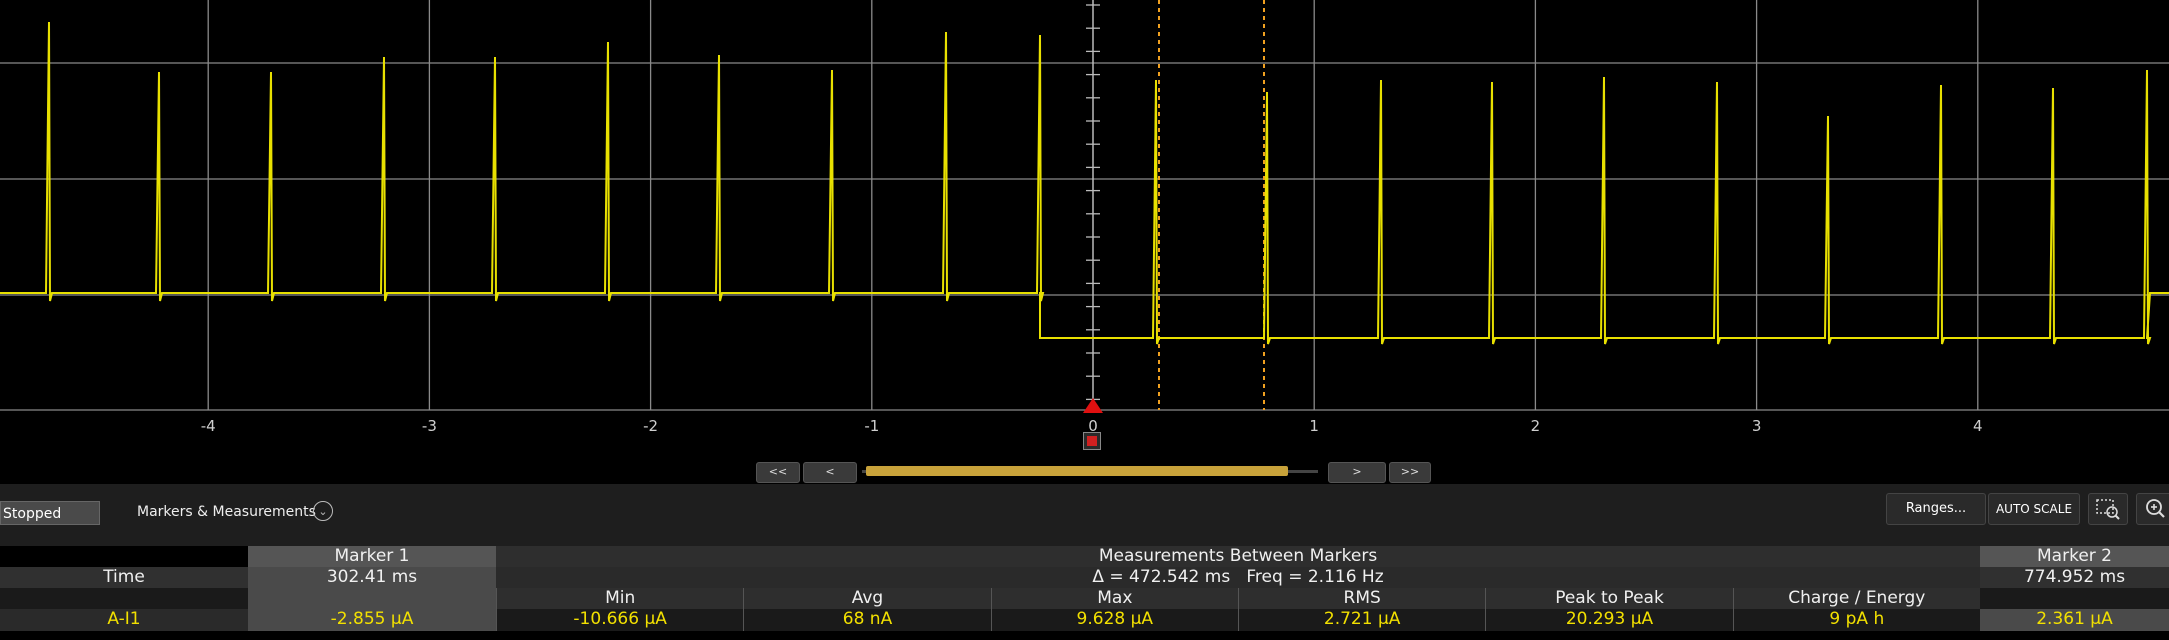 The height and width of the screenshot is (640, 2169). Describe the element at coordinates (50, 513) in the screenshot. I see `status-indicator: Stopped` at that location.